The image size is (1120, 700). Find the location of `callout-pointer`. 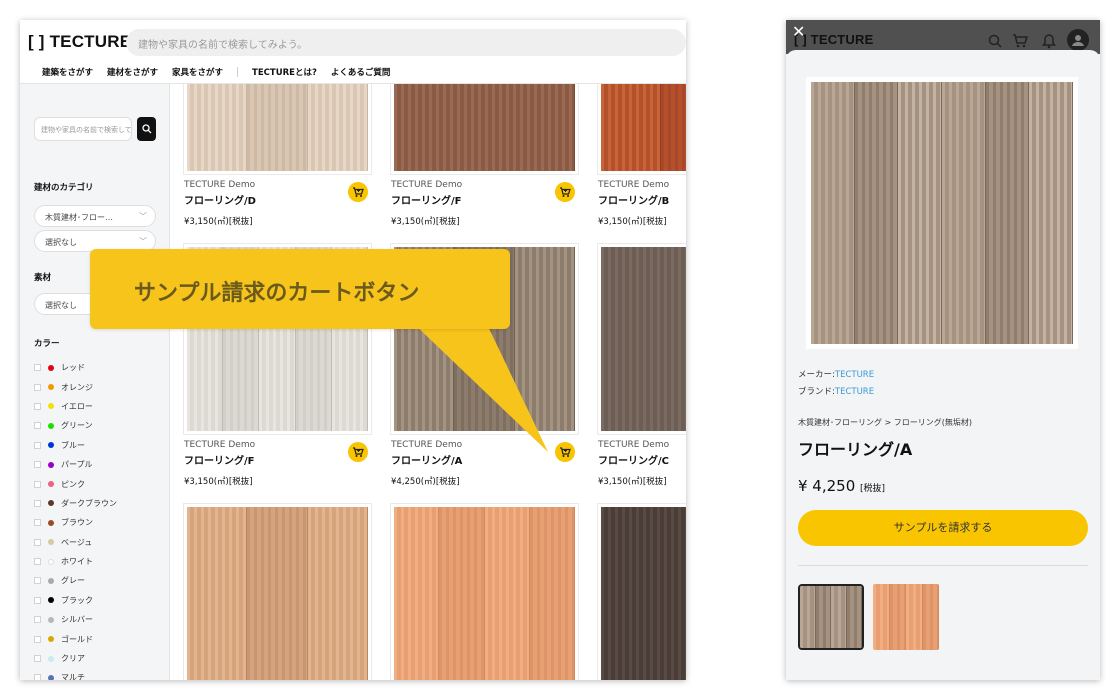

callout-pointer is located at coordinates (479, 386).